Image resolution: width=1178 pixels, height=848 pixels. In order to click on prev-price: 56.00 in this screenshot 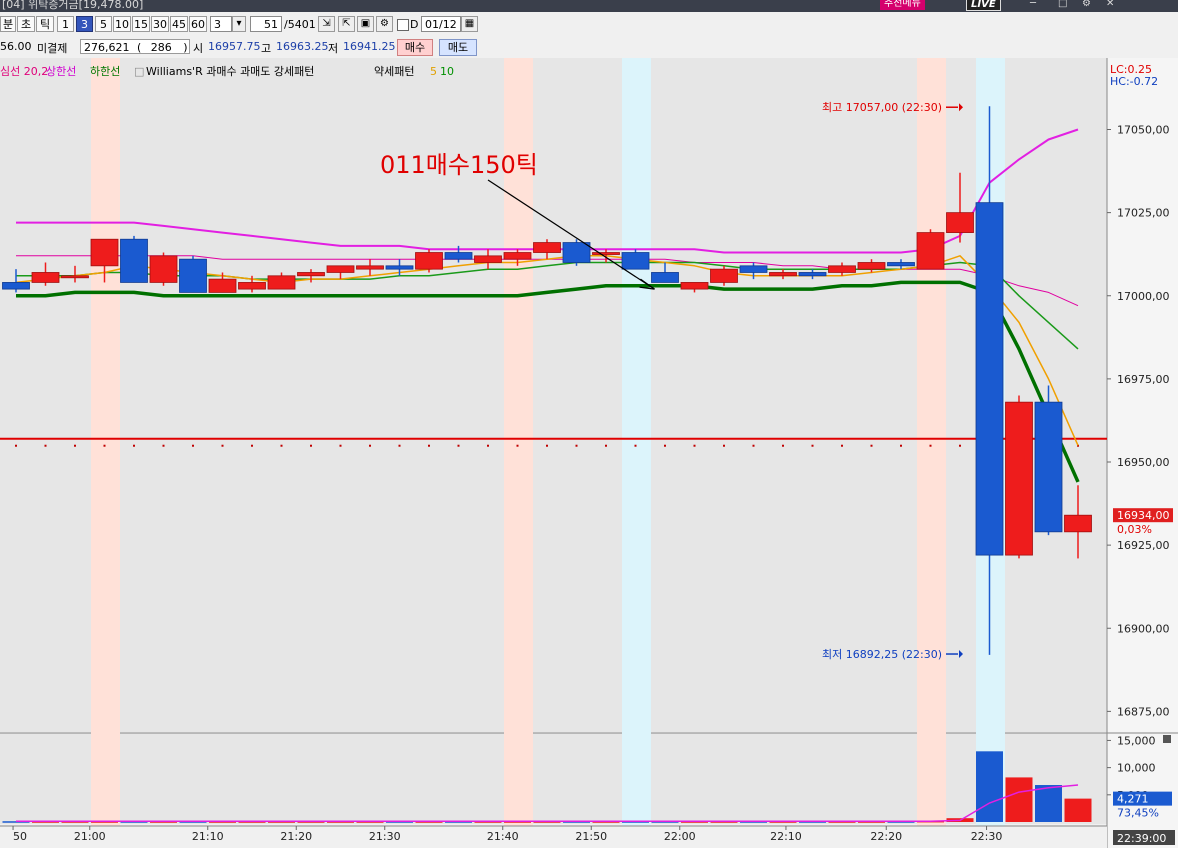, I will do `click(16, 46)`.